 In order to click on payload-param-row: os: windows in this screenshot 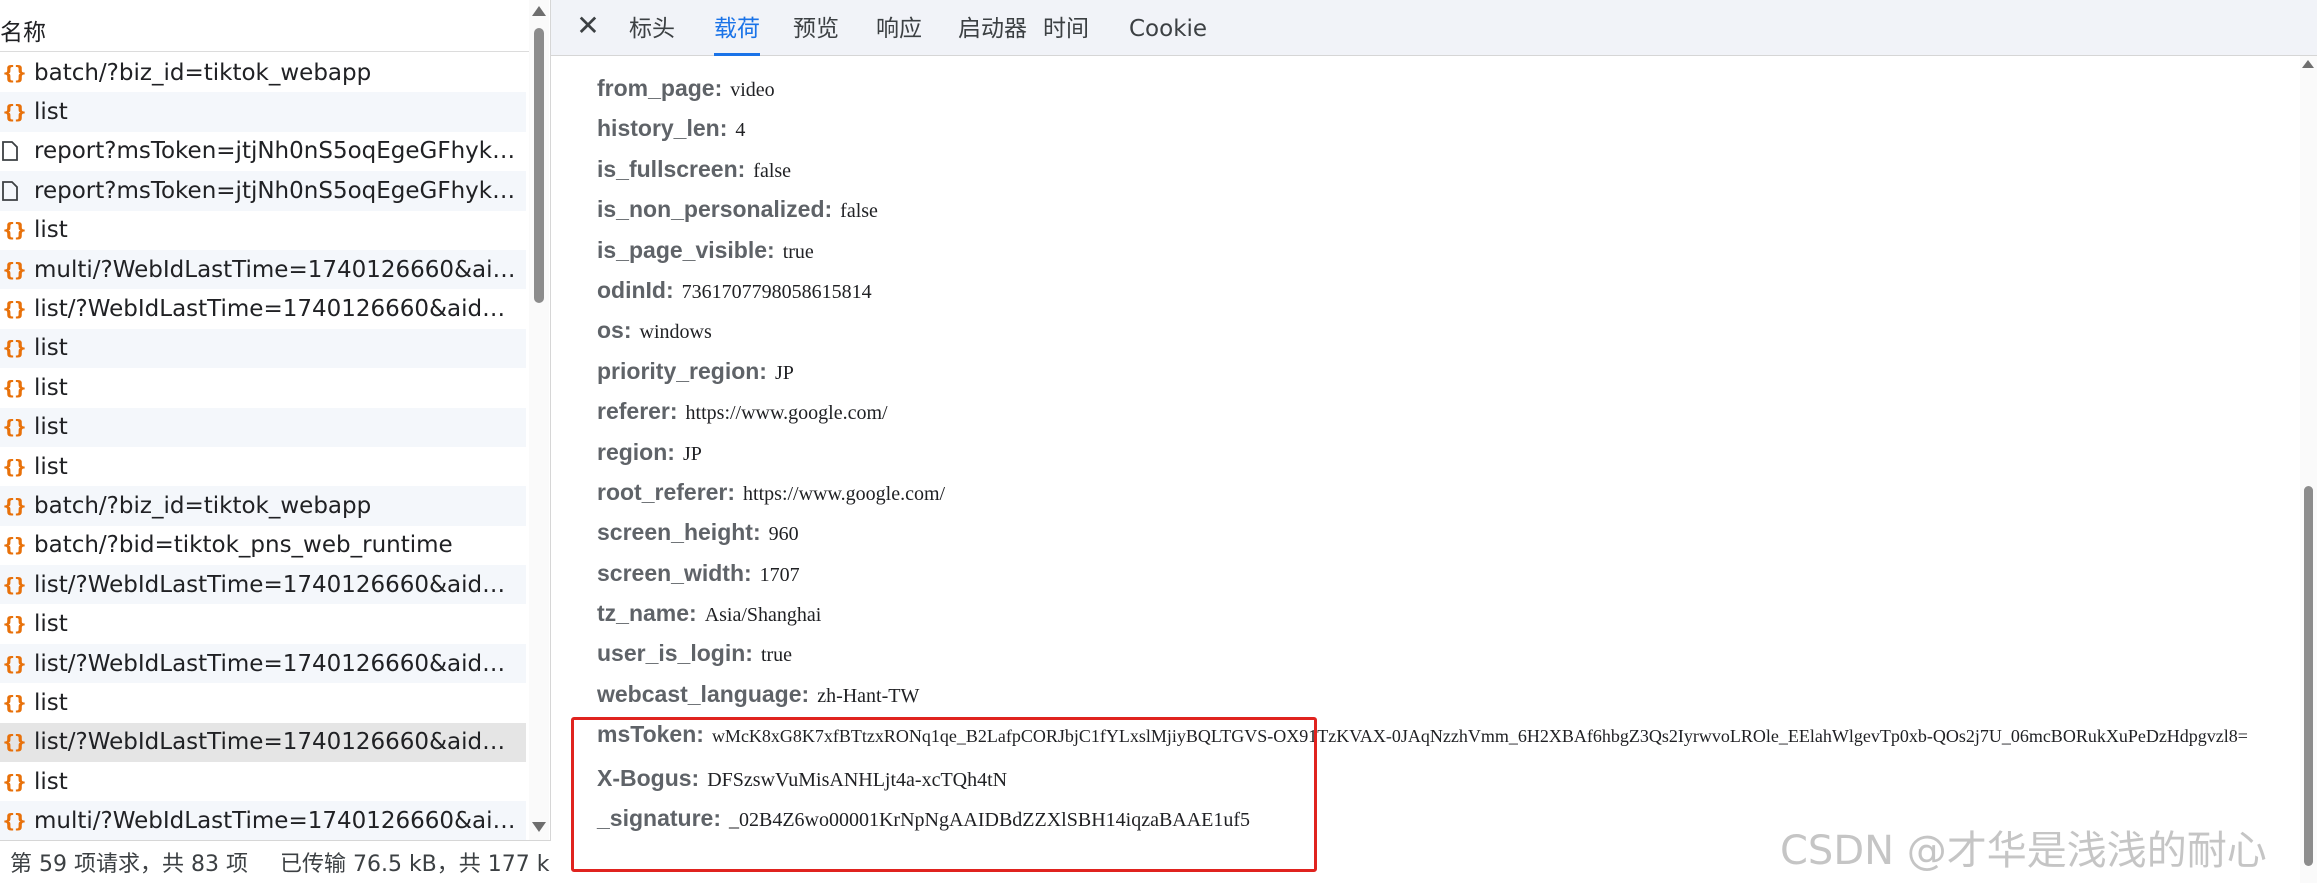, I will do `click(1447, 330)`.